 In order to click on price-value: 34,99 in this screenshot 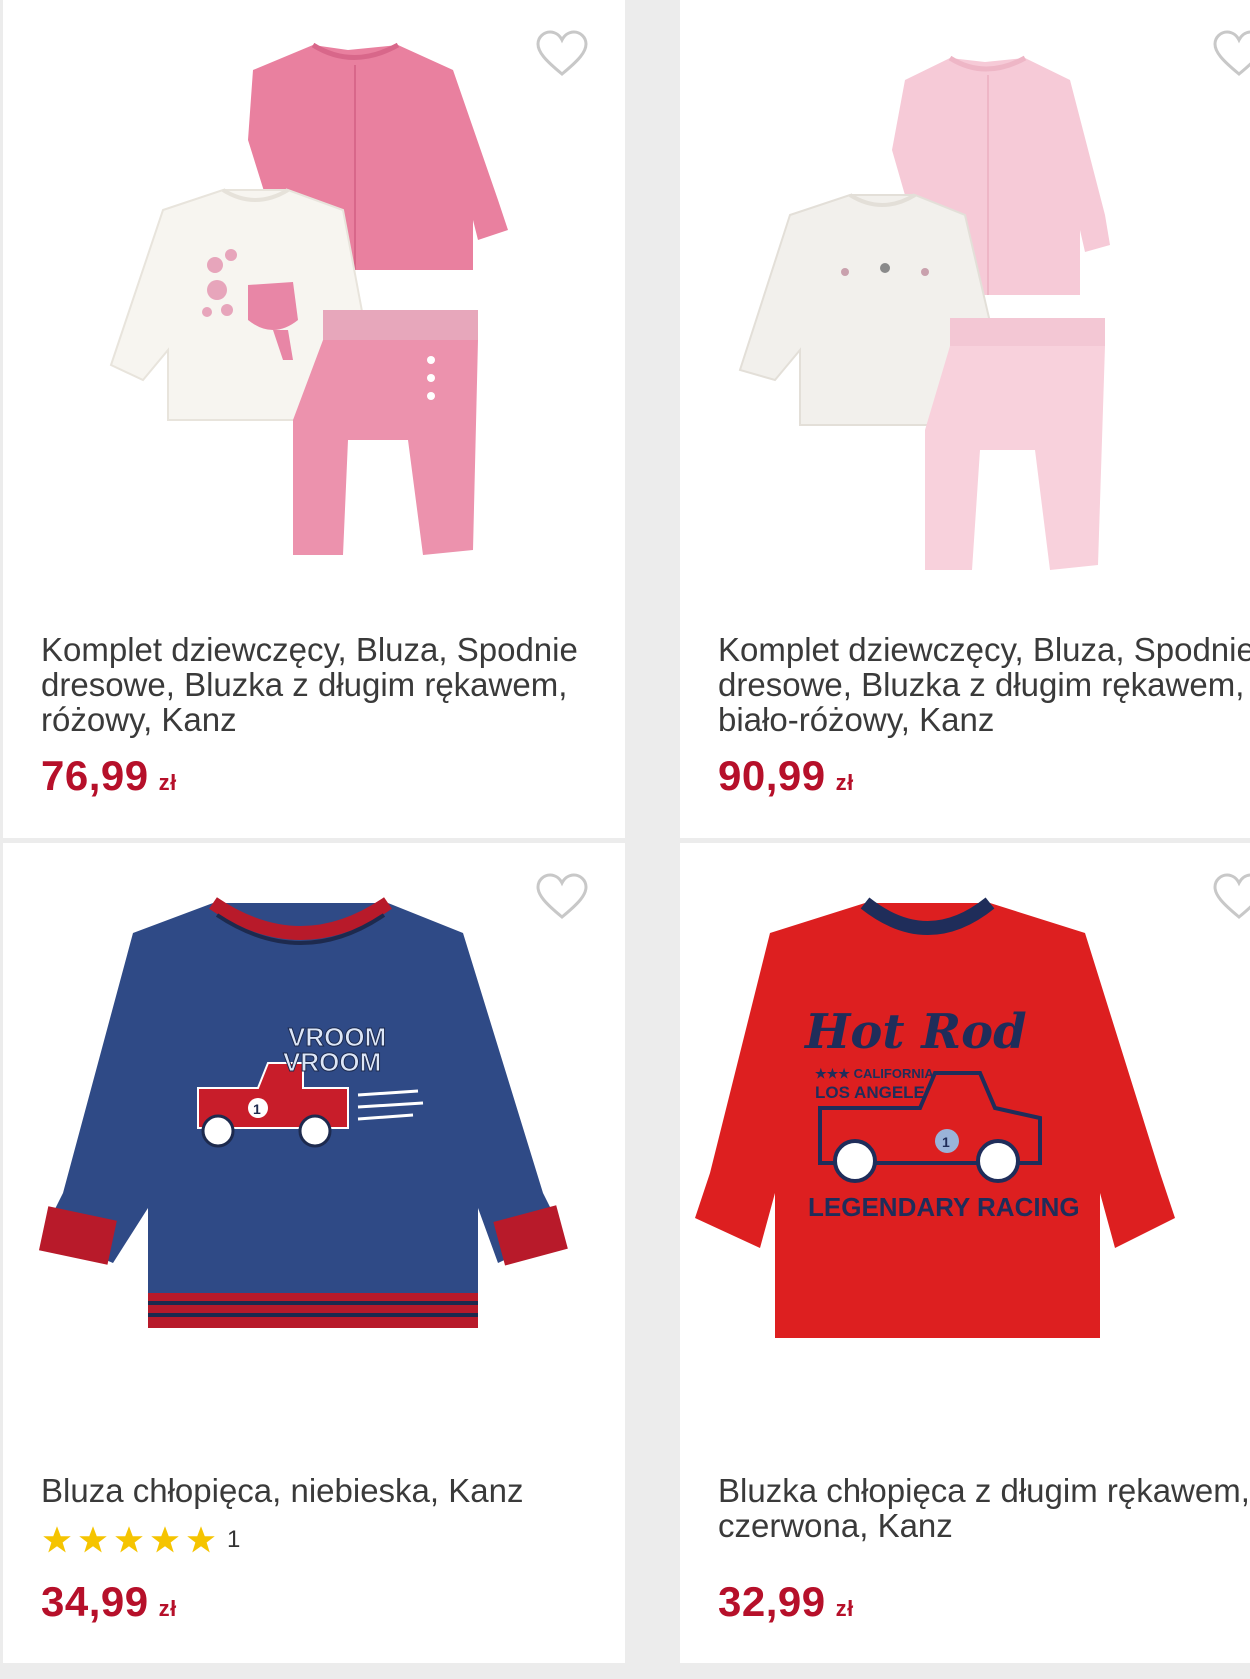, I will do `click(95, 1601)`.